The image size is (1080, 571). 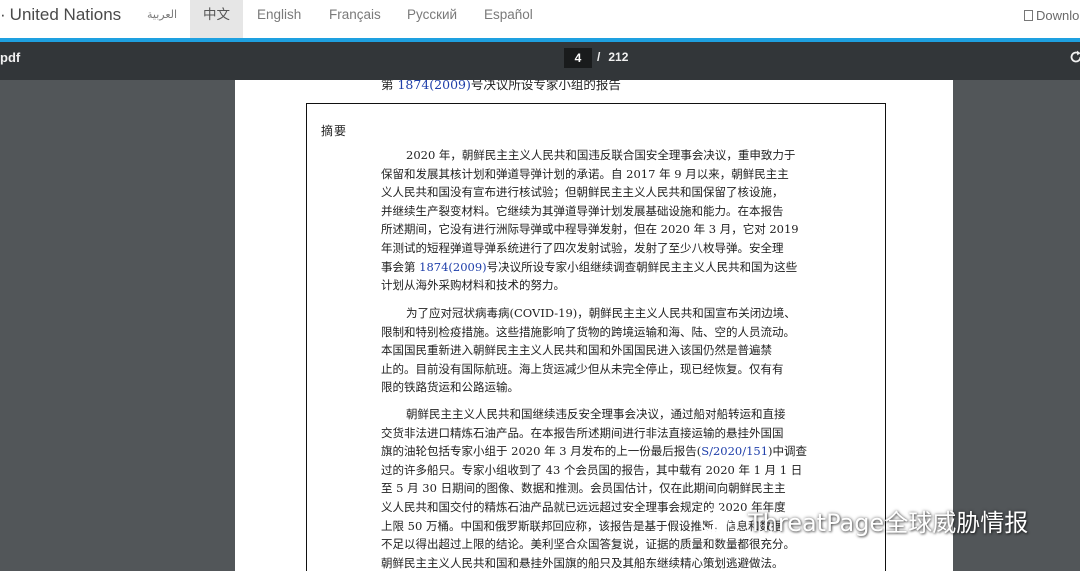 I want to click on text-line: 并继续生产裂变材料。它继续为其弹道导弹计划发展基础设施和能力。在本报告, so click(x=582, y=210).